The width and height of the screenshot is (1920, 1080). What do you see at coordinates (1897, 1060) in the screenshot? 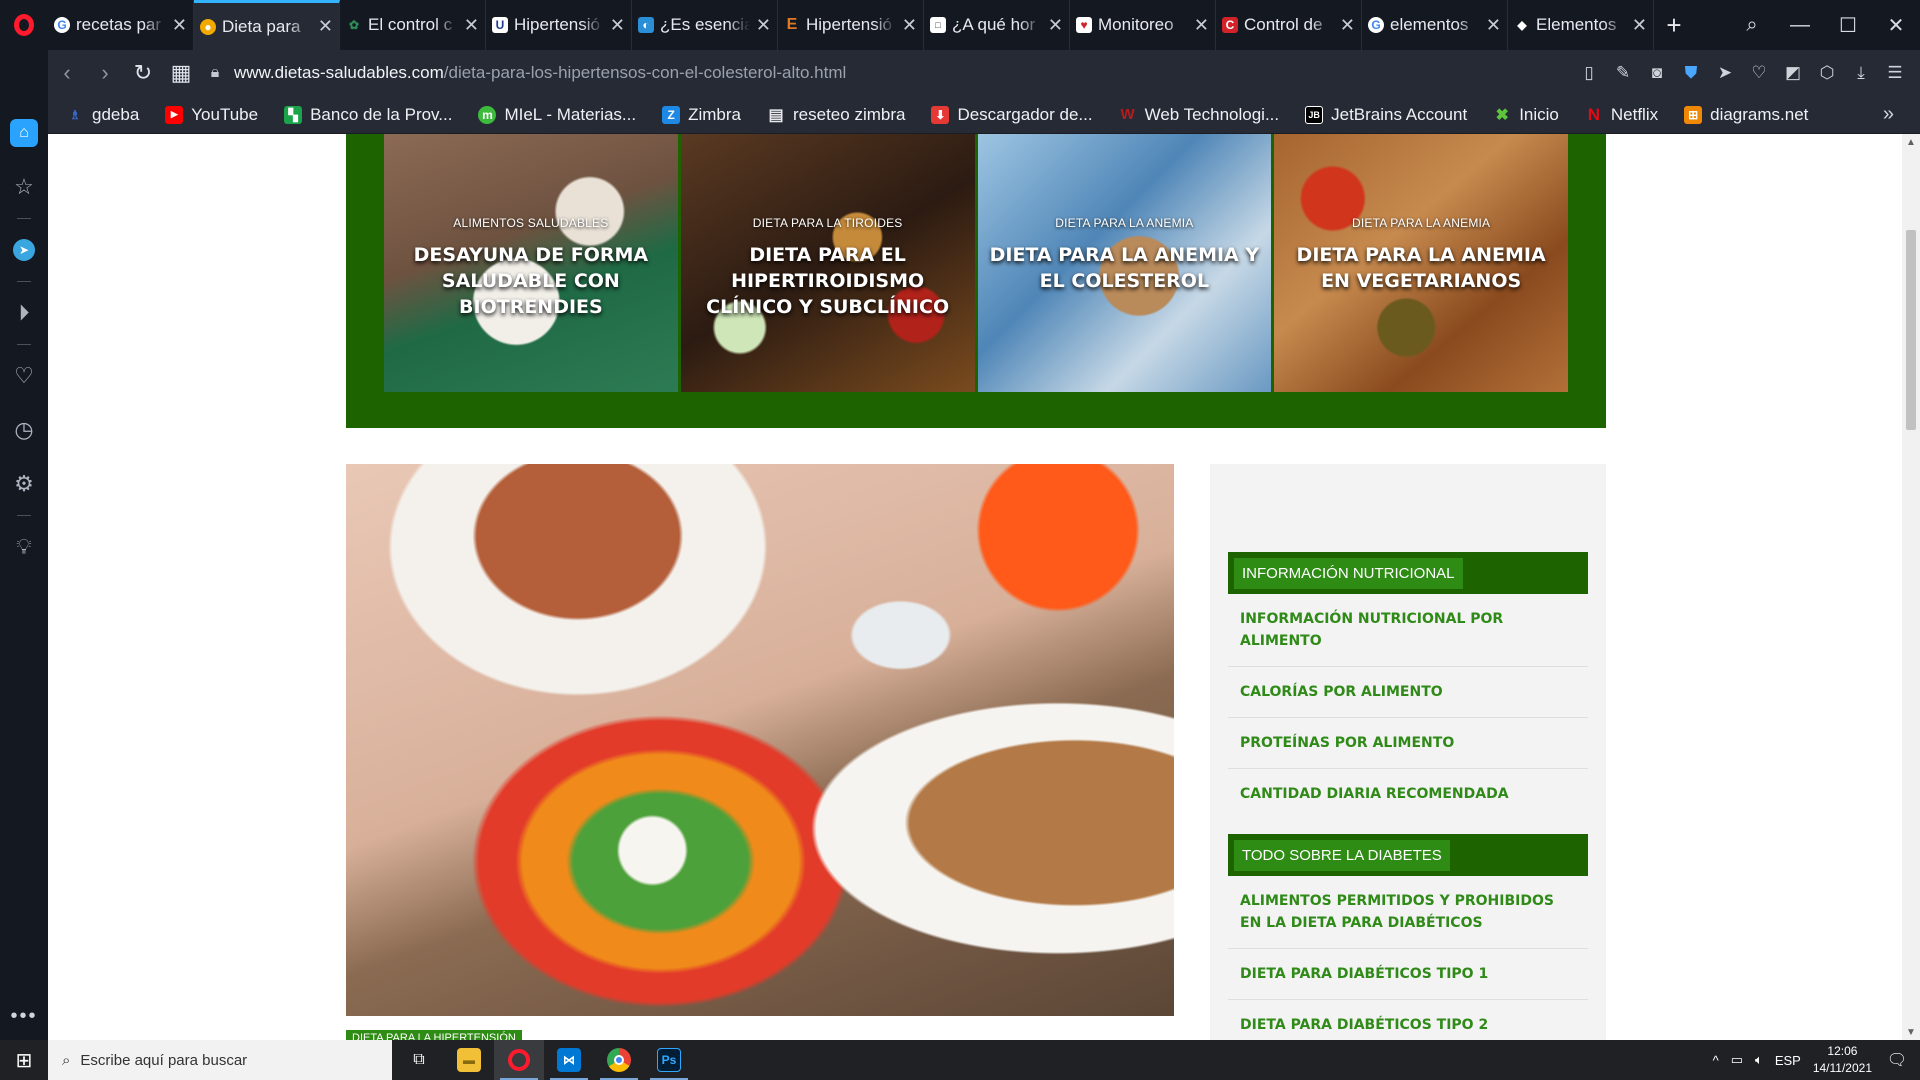
I see `notifications-button: 🗨︎` at bounding box center [1897, 1060].